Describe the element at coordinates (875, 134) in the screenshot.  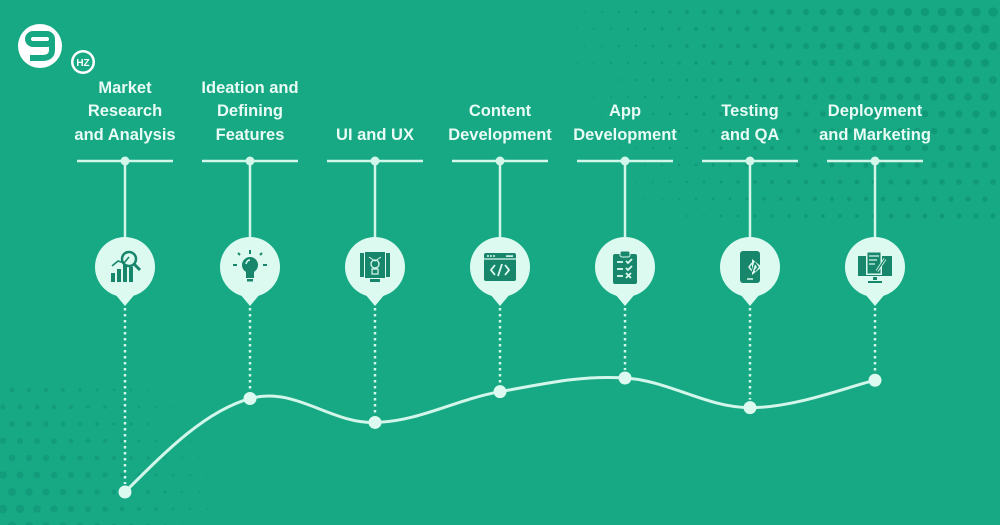
I see `step-label-line: and Marketing` at that location.